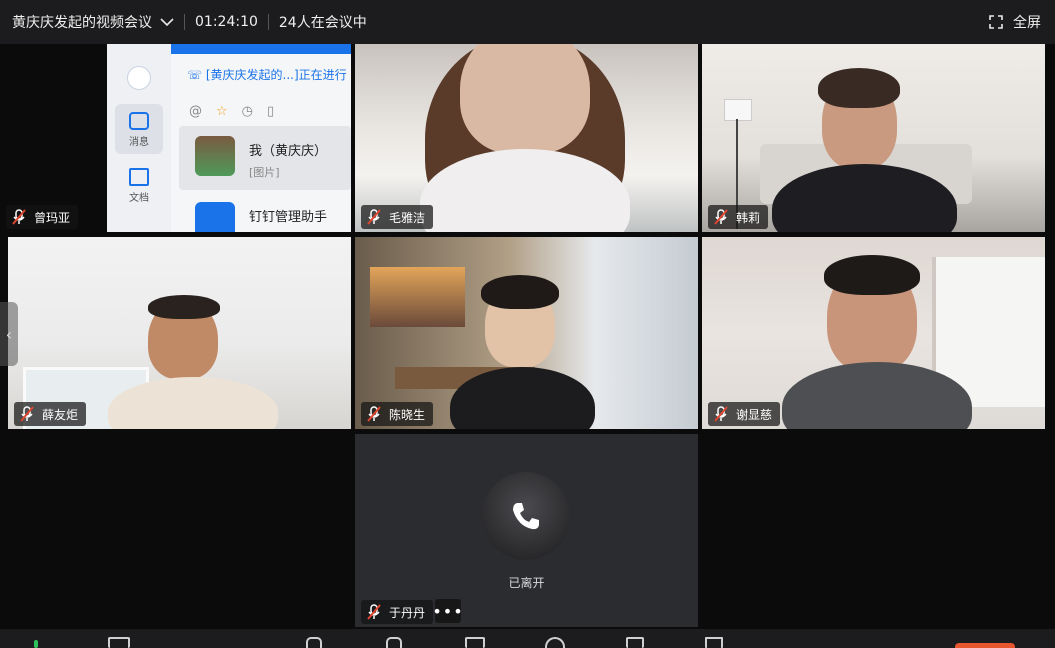  What do you see at coordinates (60, 414) in the screenshot?
I see `participant-name: 薛友炬` at bounding box center [60, 414].